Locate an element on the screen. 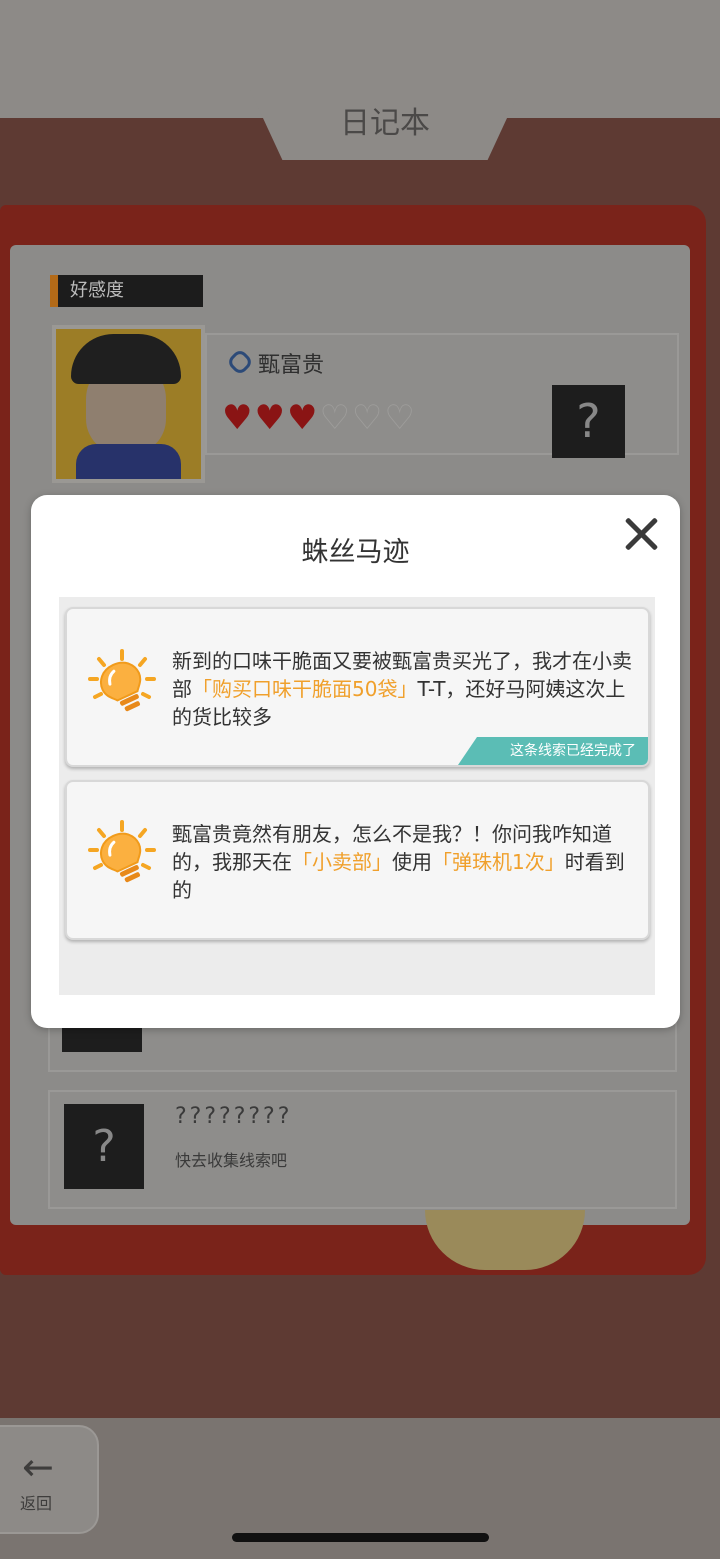 The image size is (720, 1559). close-icon is located at coordinates (641, 533).